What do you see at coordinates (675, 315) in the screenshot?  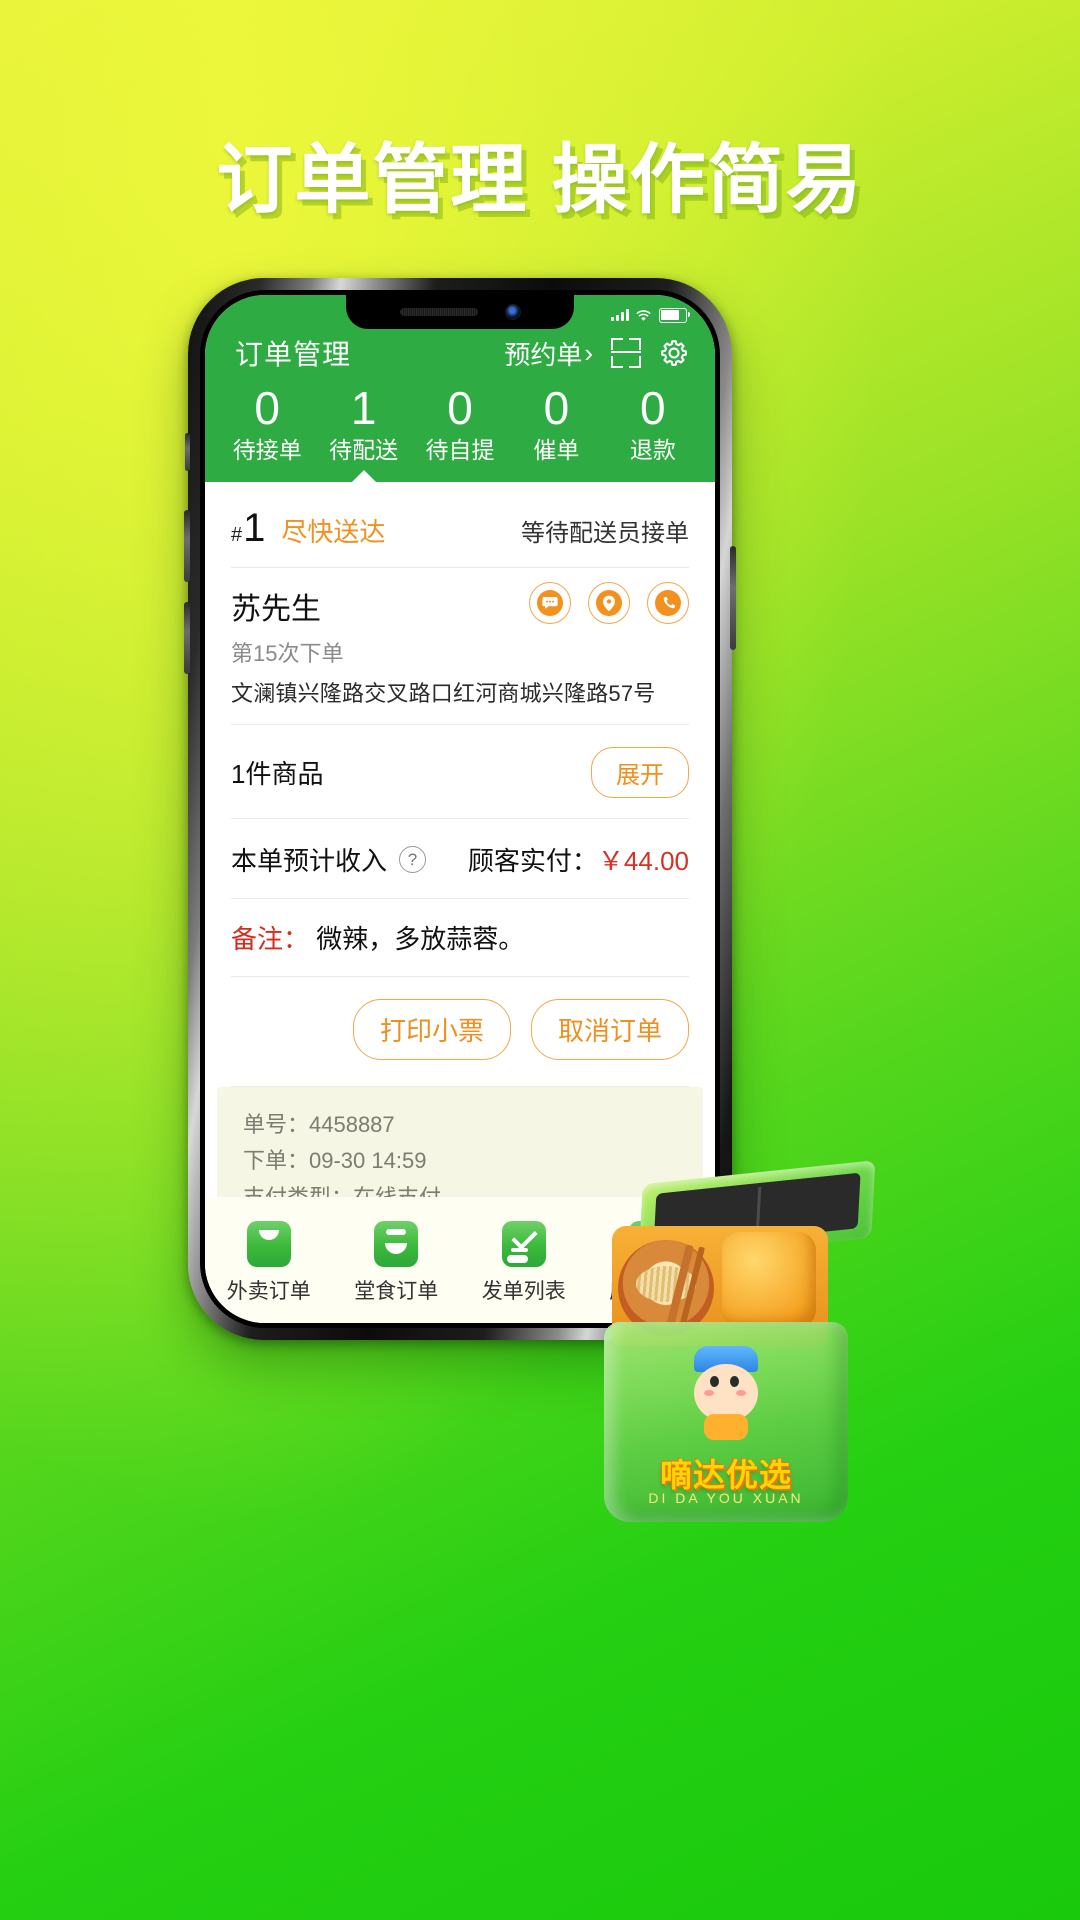 I see `battery-icon` at bounding box center [675, 315].